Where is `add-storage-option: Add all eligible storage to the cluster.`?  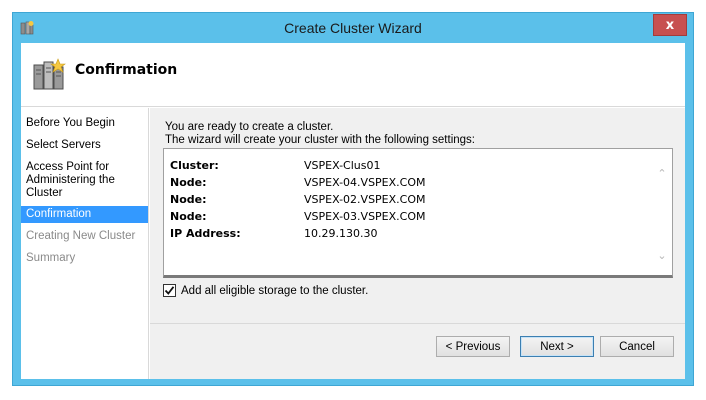 add-storage-option: Add all eligible storage to the cluster. is located at coordinates (265, 290).